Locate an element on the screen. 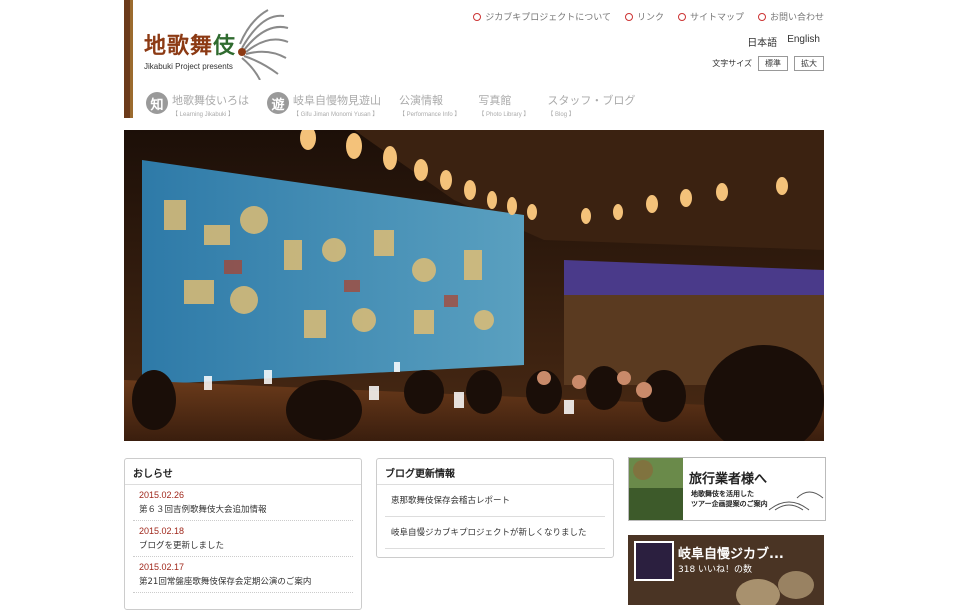  link-about: ジカブキプロジェクトについて is located at coordinates (542, 16).